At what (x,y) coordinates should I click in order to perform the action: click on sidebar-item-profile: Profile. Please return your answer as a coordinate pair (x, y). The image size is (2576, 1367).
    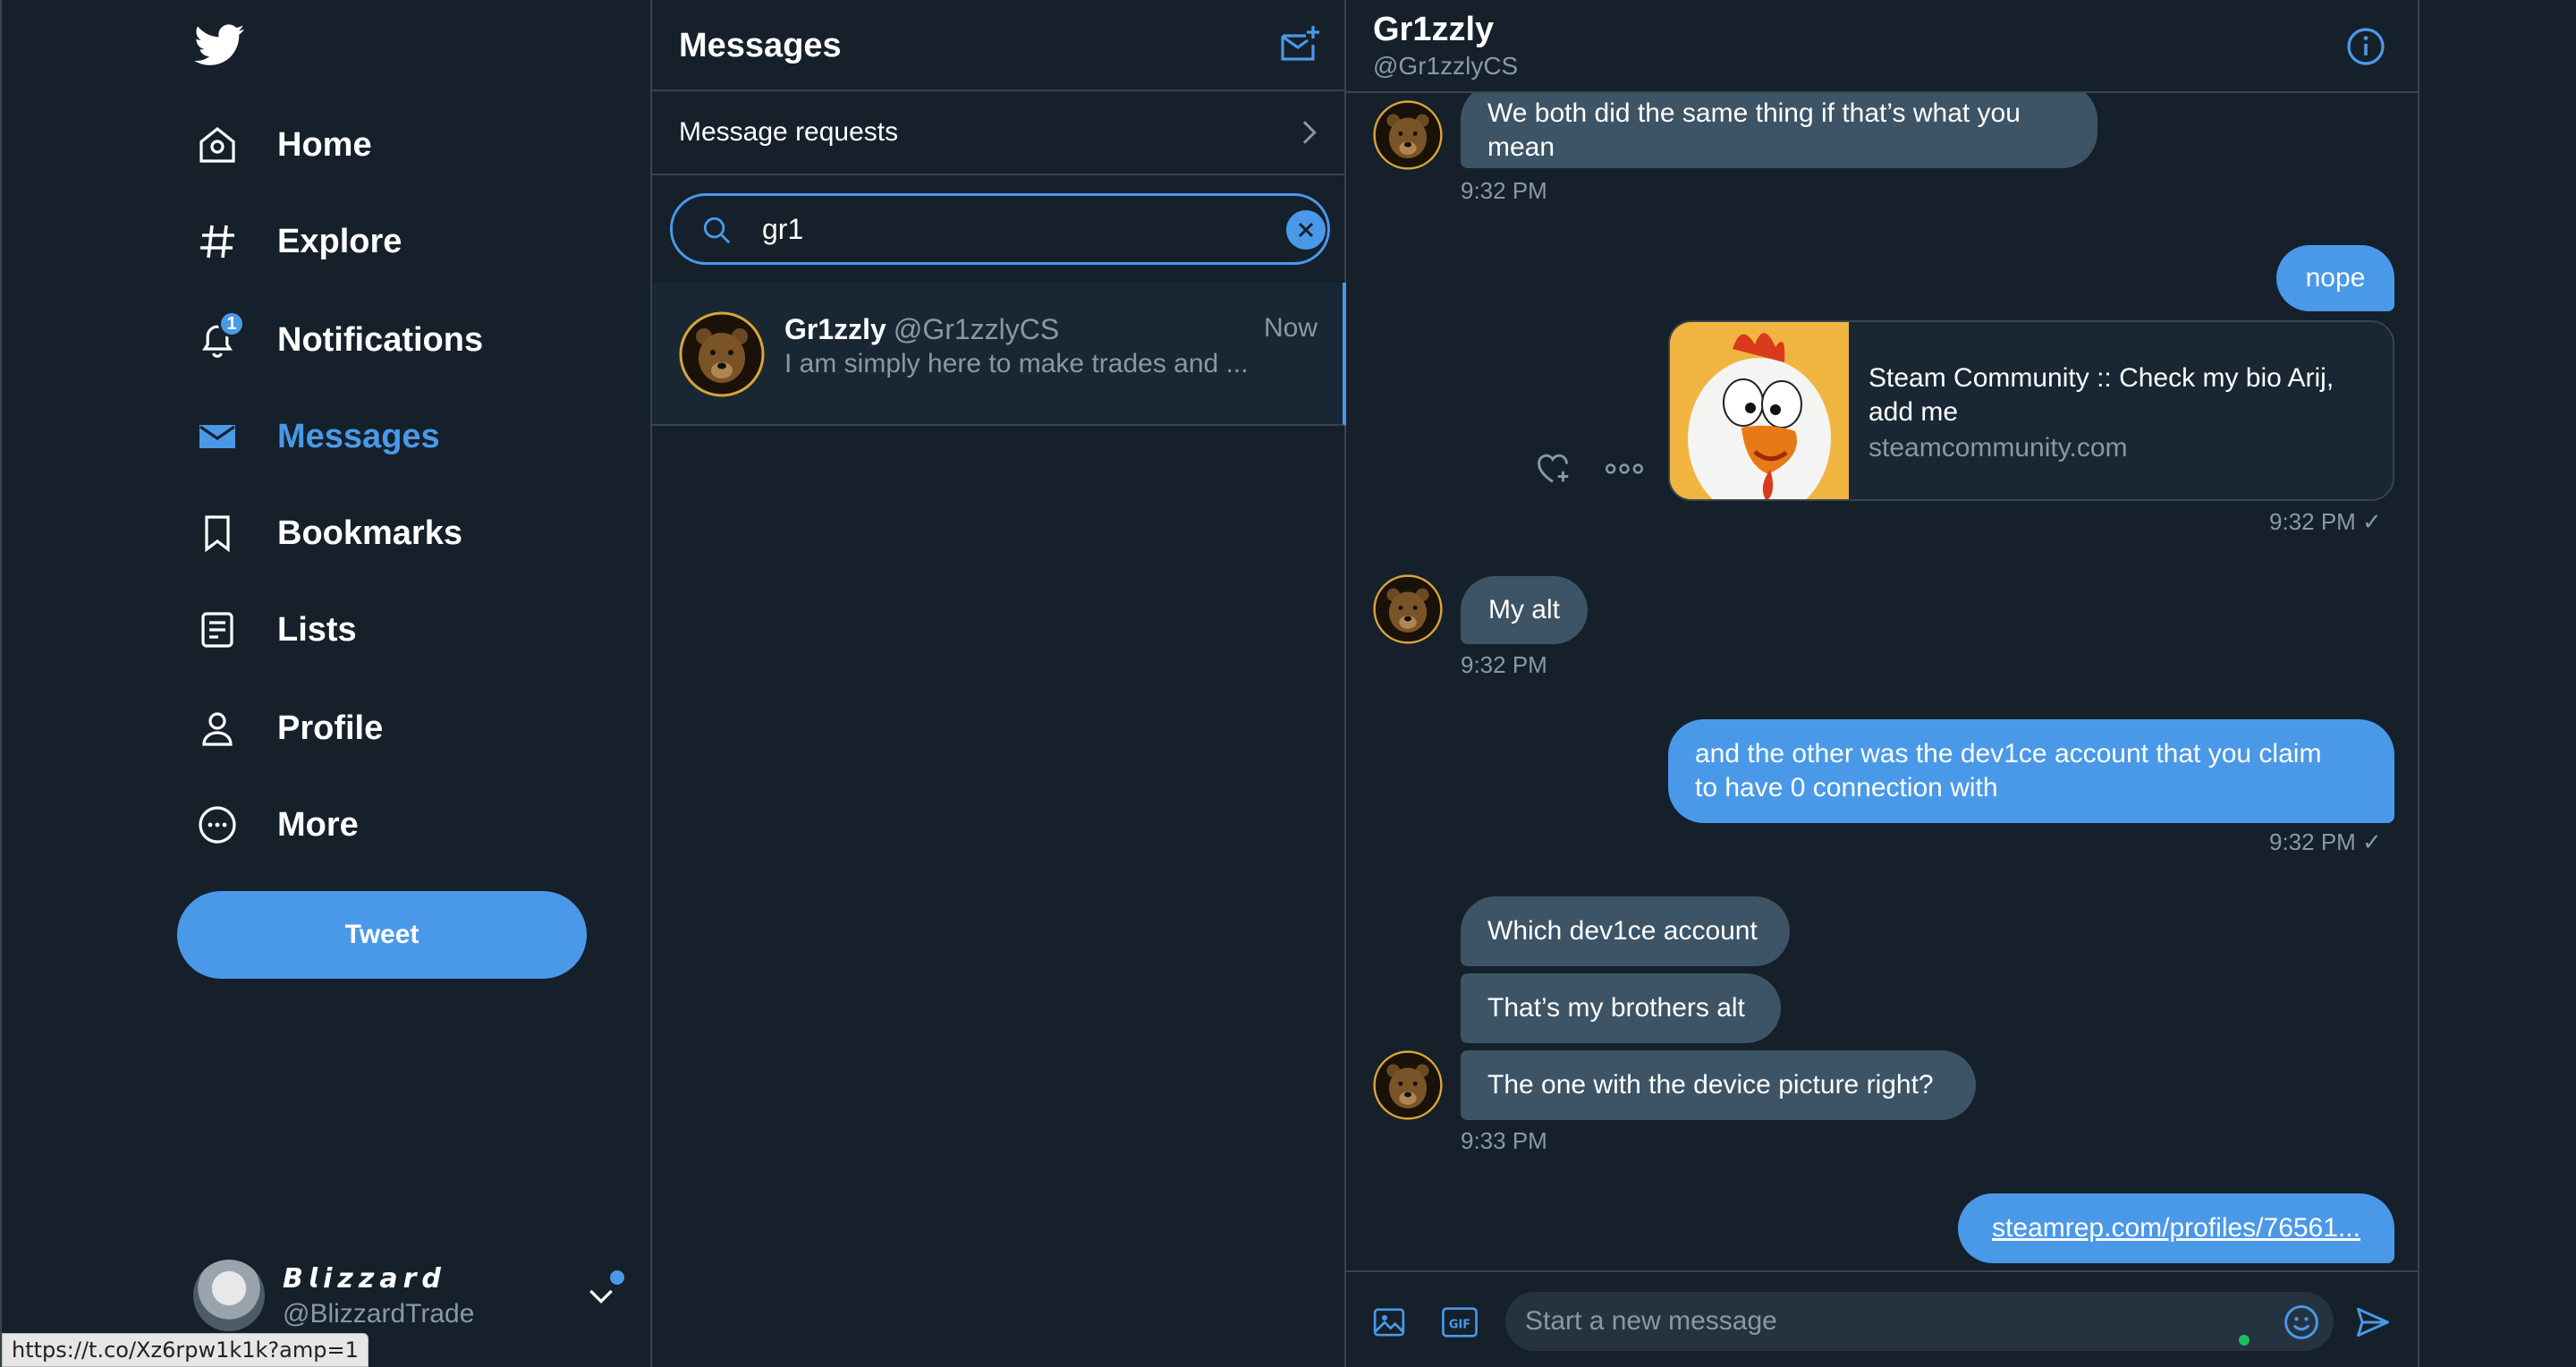
    Looking at the image, I should click on (288, 728).